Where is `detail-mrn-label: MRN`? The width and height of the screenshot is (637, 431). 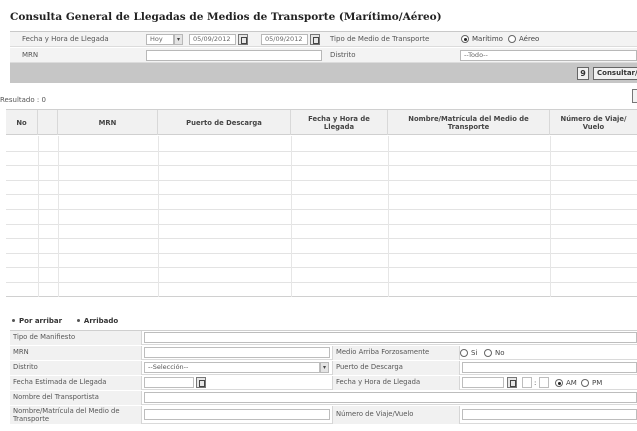 detail-mrn-label: MRN is located at coordinates (76, 353).